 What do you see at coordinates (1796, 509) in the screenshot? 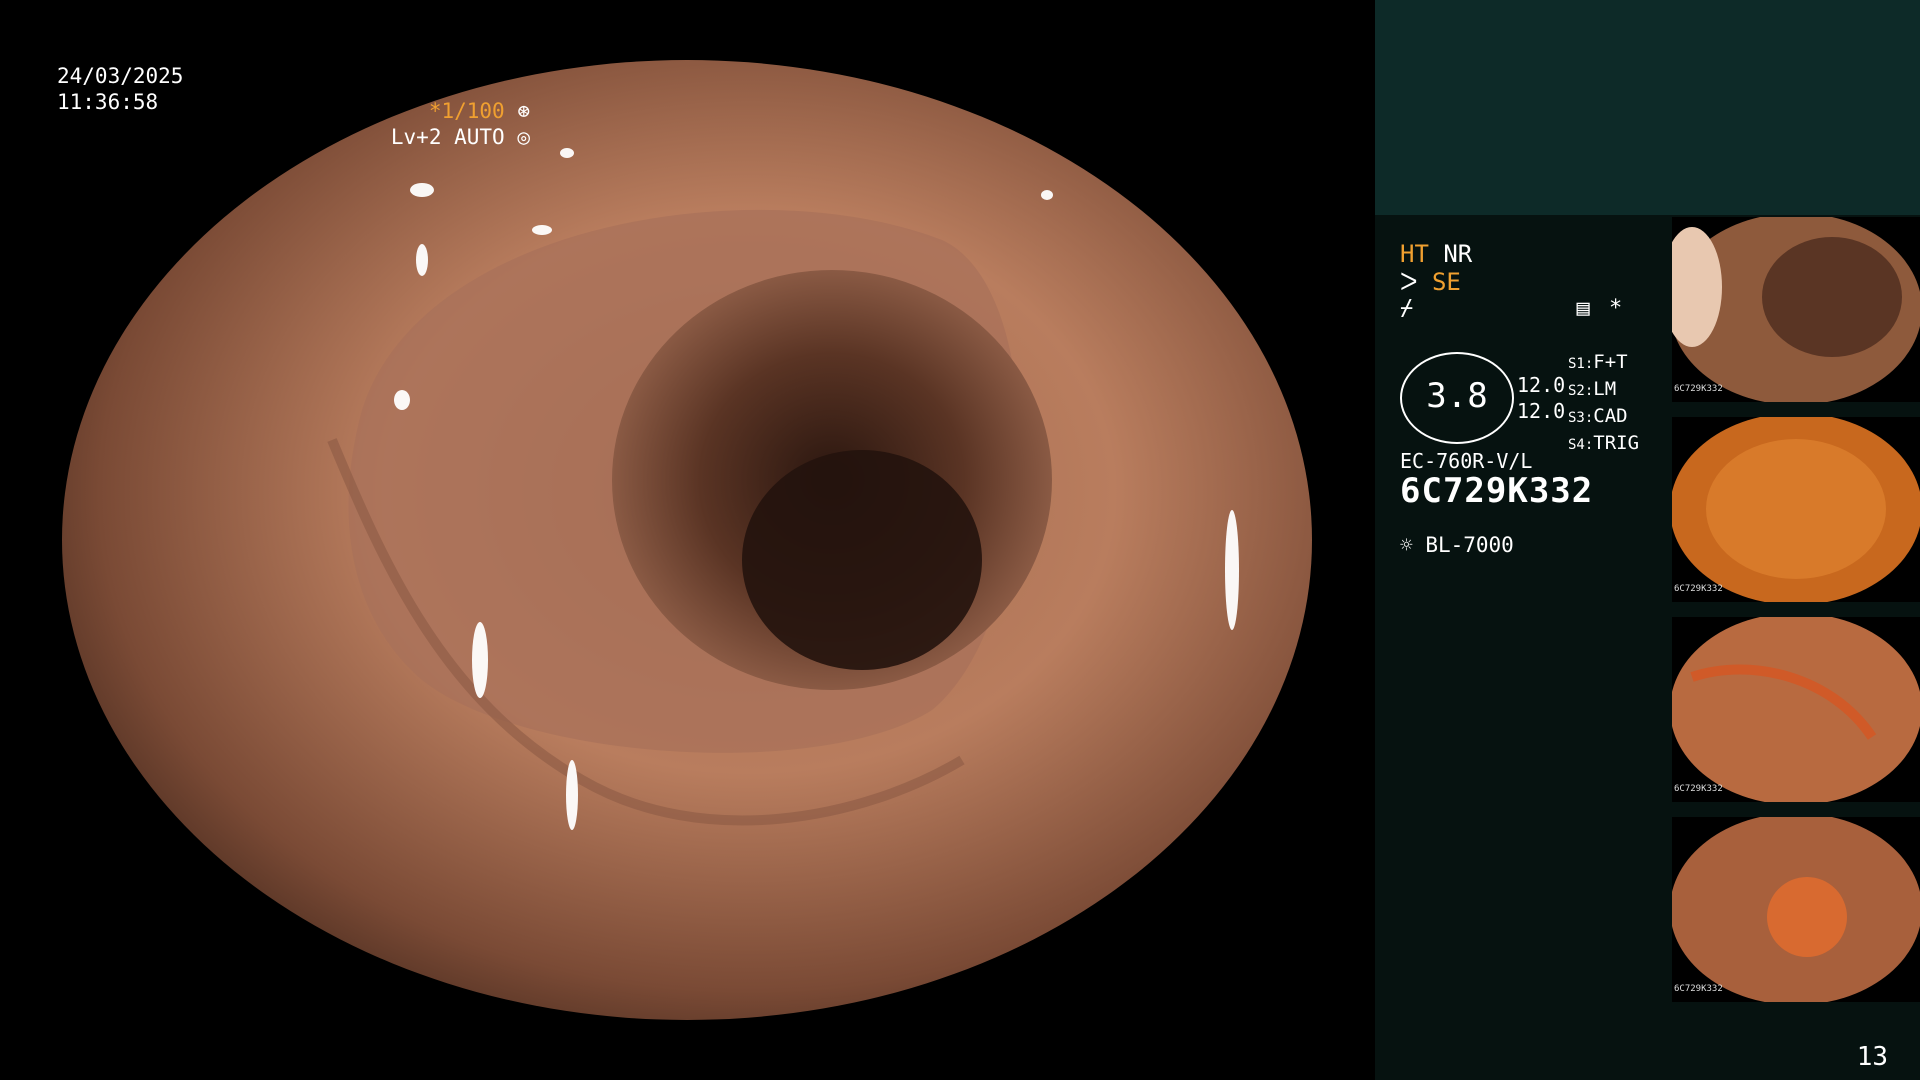
I see `thumbnail-2: 6C729K332` at bounding box center [1796, 509].